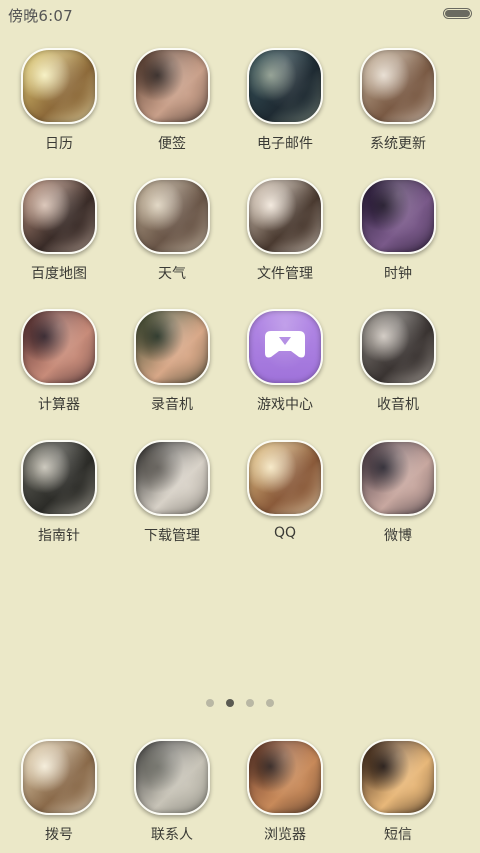 The height and width of the screenshot is (853, 480). I want to click on app-label: 收音机, so click(398, 405).